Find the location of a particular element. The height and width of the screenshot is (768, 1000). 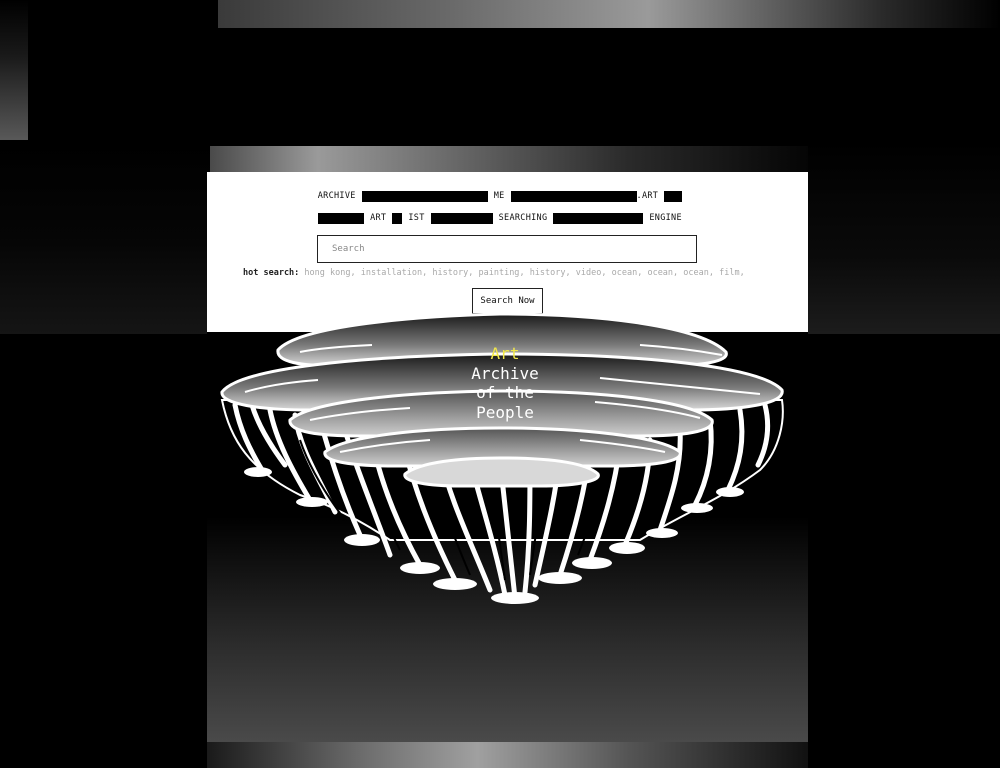

redacted-header-line-2: ART IST SEARCHING ENGINE is located at coordinates (500, 218).